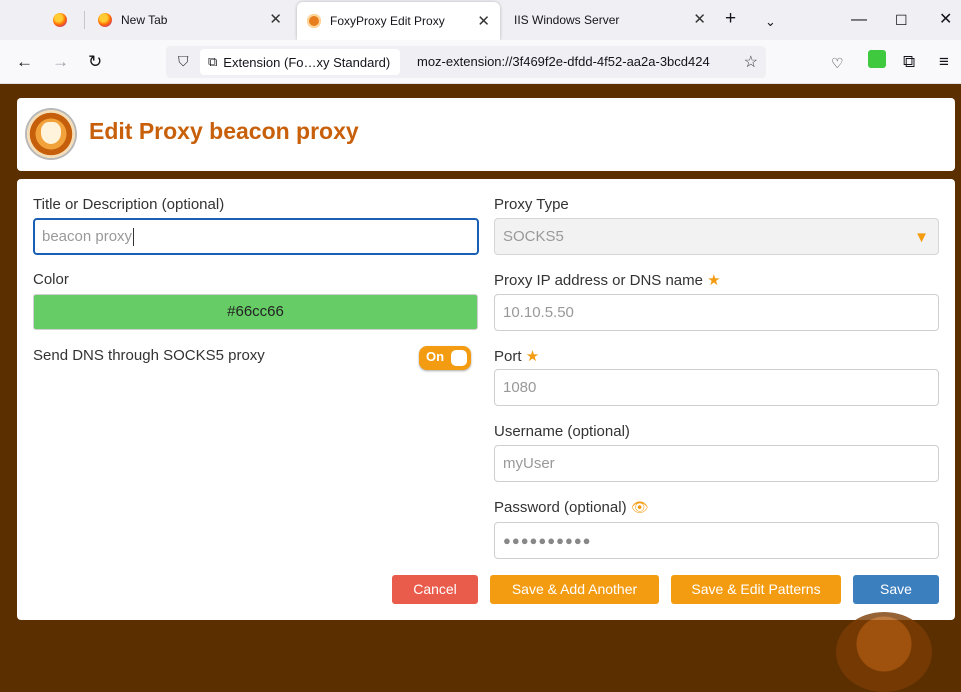  Describe the element at coordinates (192, 20) in the screenshot. I see `tab-new-tab: New Tab ✕` at that location.